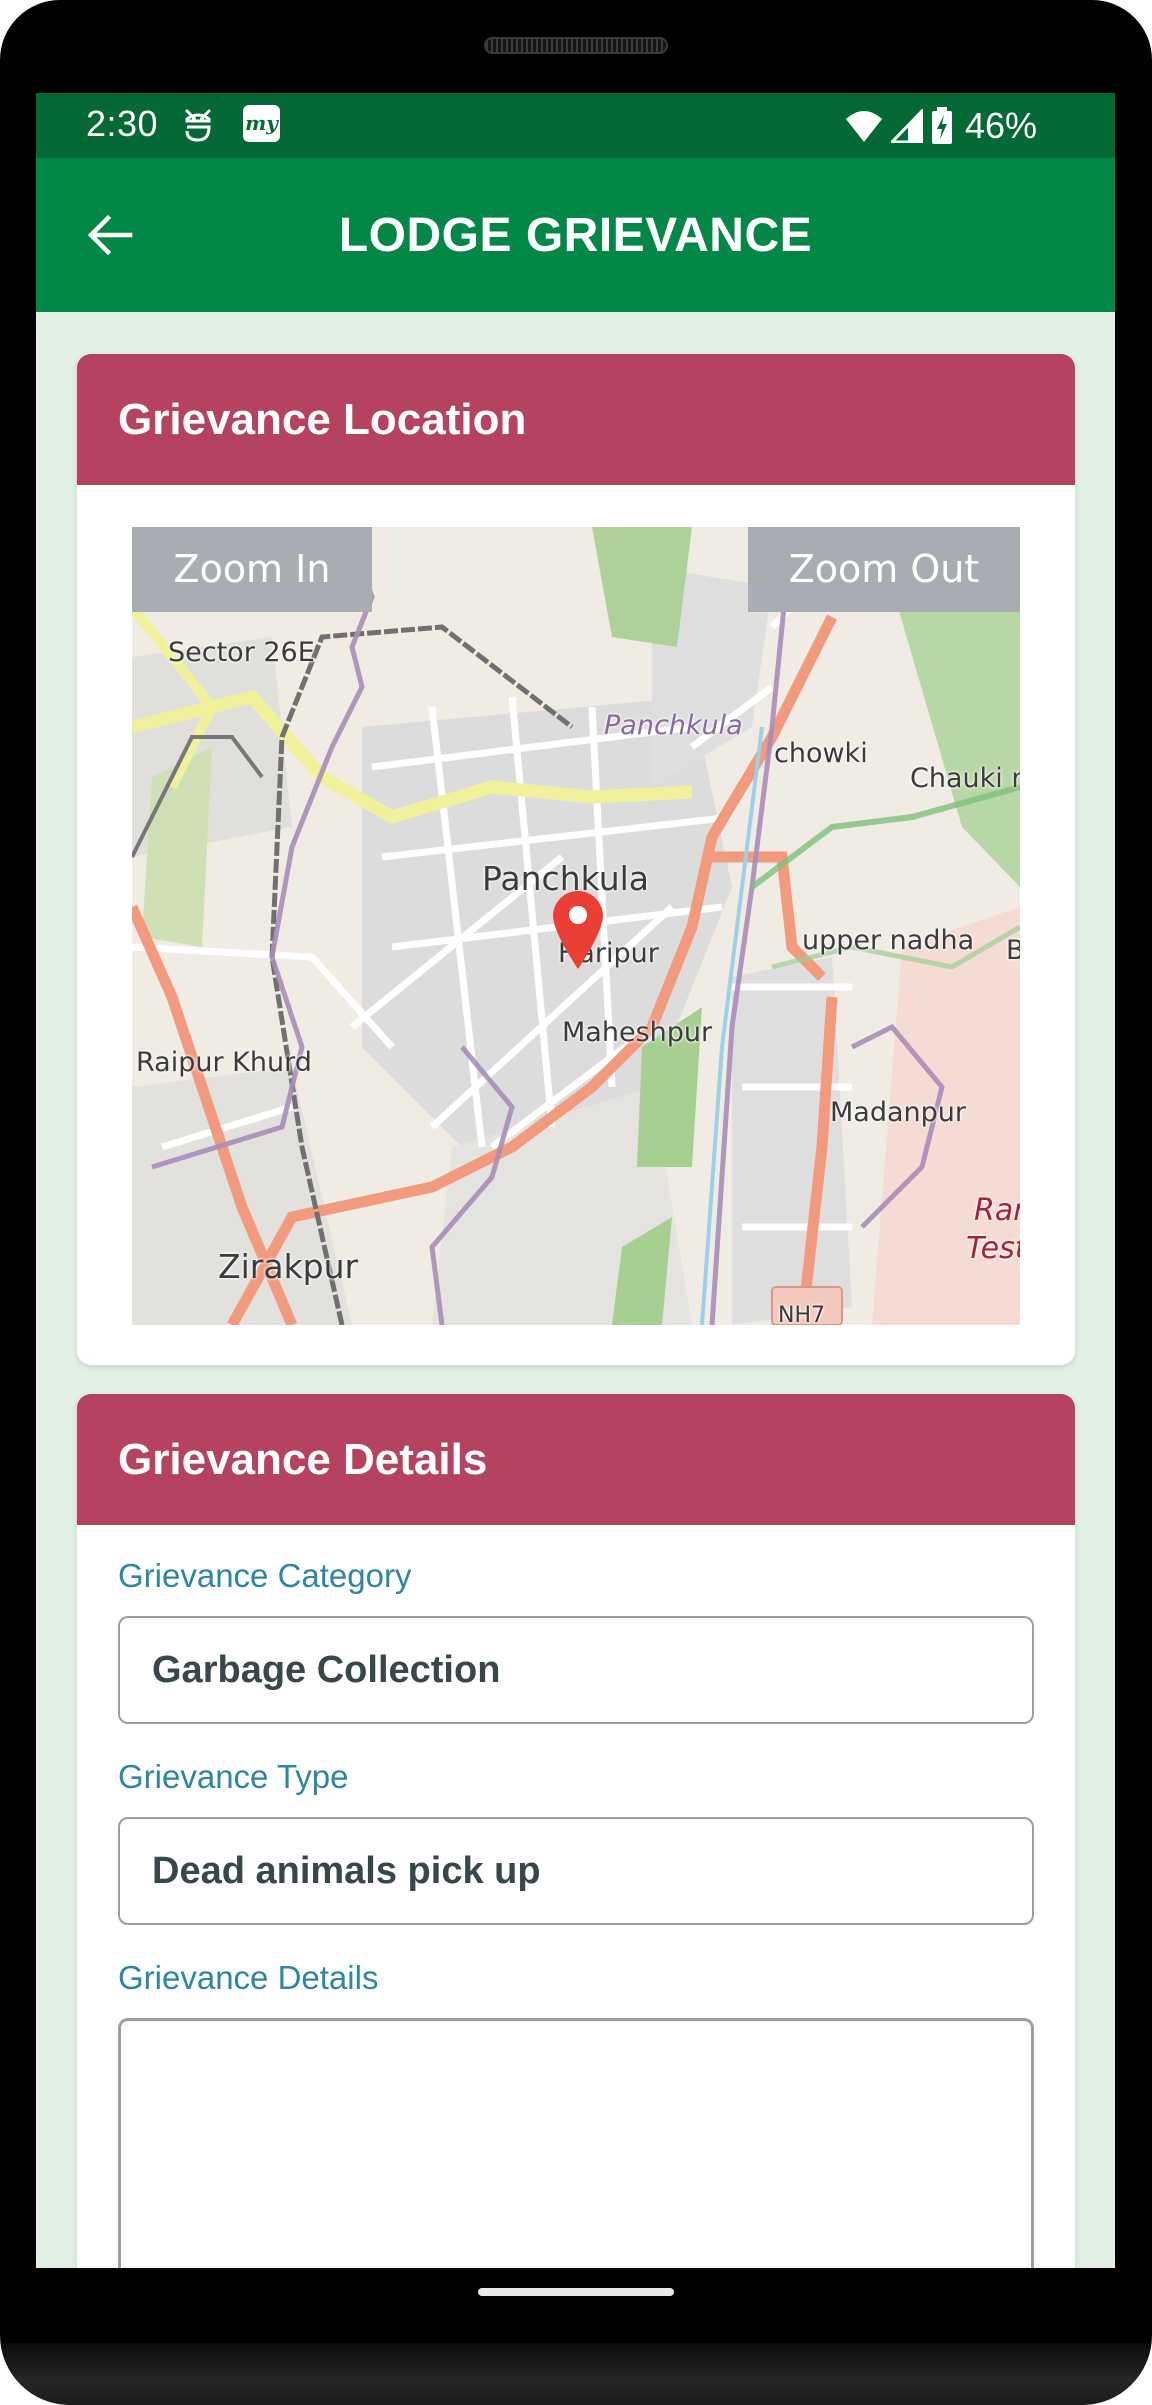 The height and width of the screenshot is (2405, 1152). I want to click on system-status-icons: 46%, so click(941, 125).